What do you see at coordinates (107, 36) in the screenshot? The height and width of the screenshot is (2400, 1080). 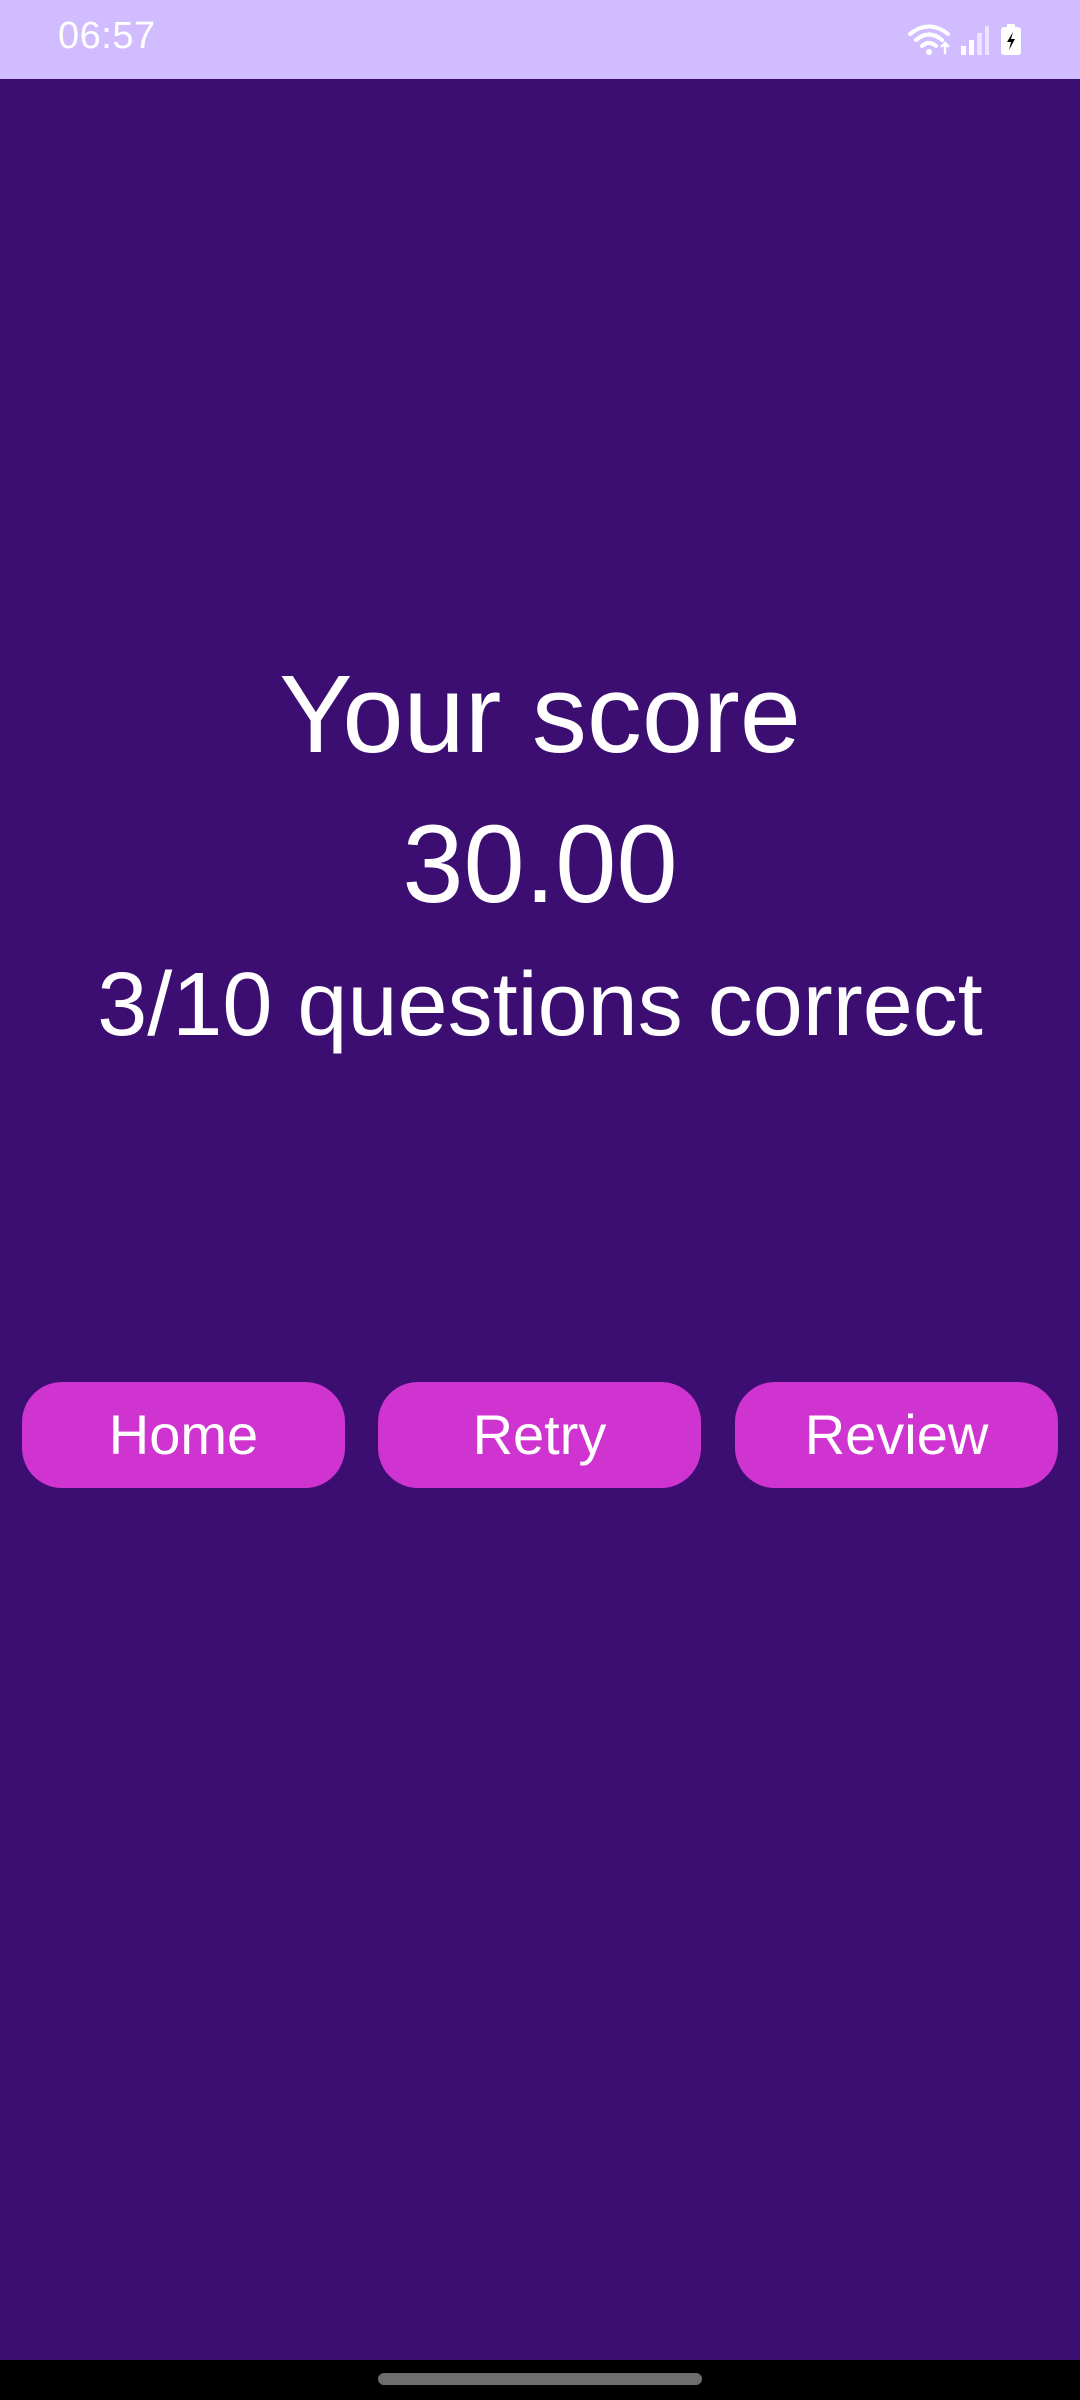 I see `status-time: 06:57` at bounding box center [107, 36].